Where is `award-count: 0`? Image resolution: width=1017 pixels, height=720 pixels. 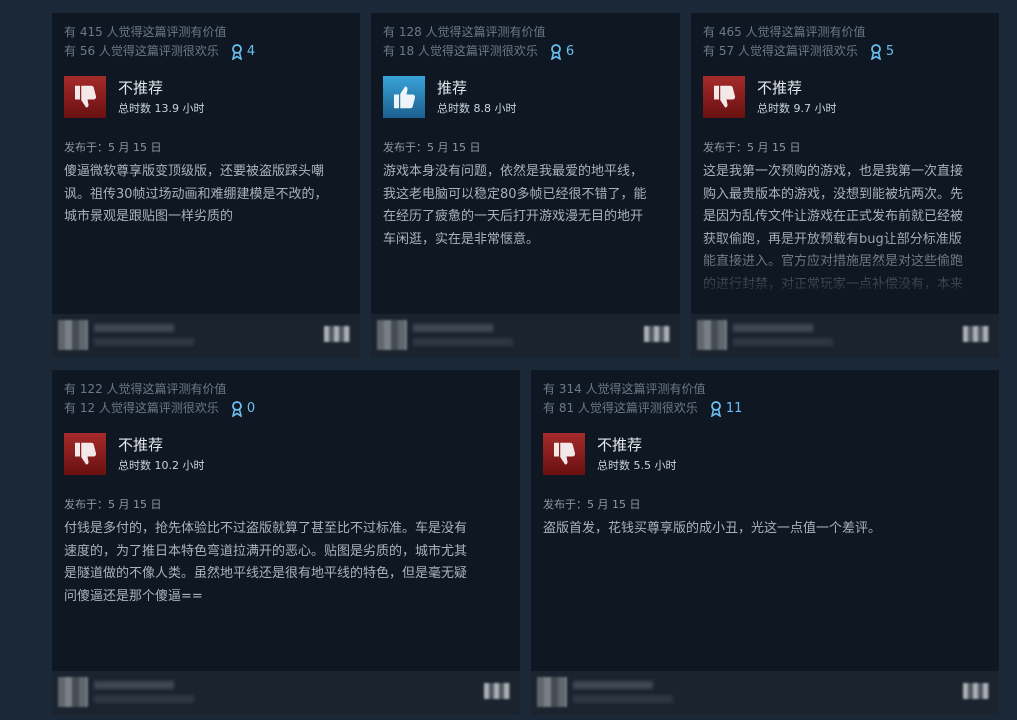
award-count: 0 is located at coordinates (251, 408).